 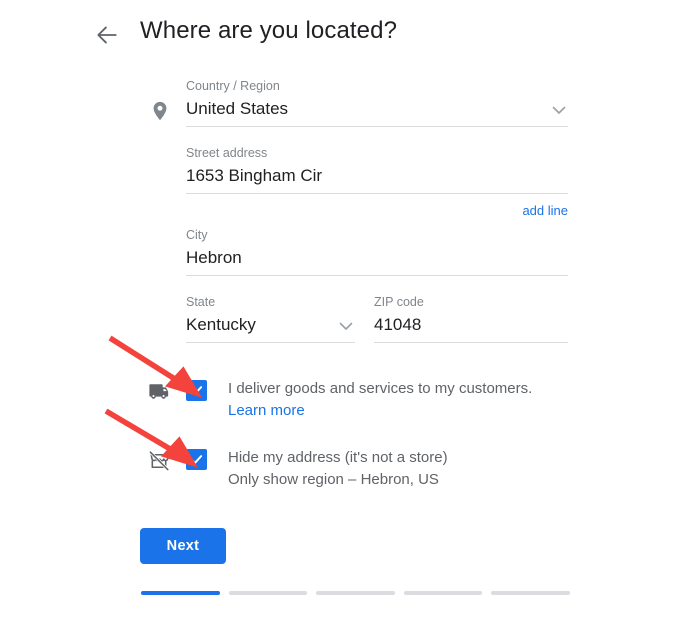 What do you see at coordinates (270, 319) in the screenshot?
I see `field-state: State Kentucky` at bounding box center [270, 319].